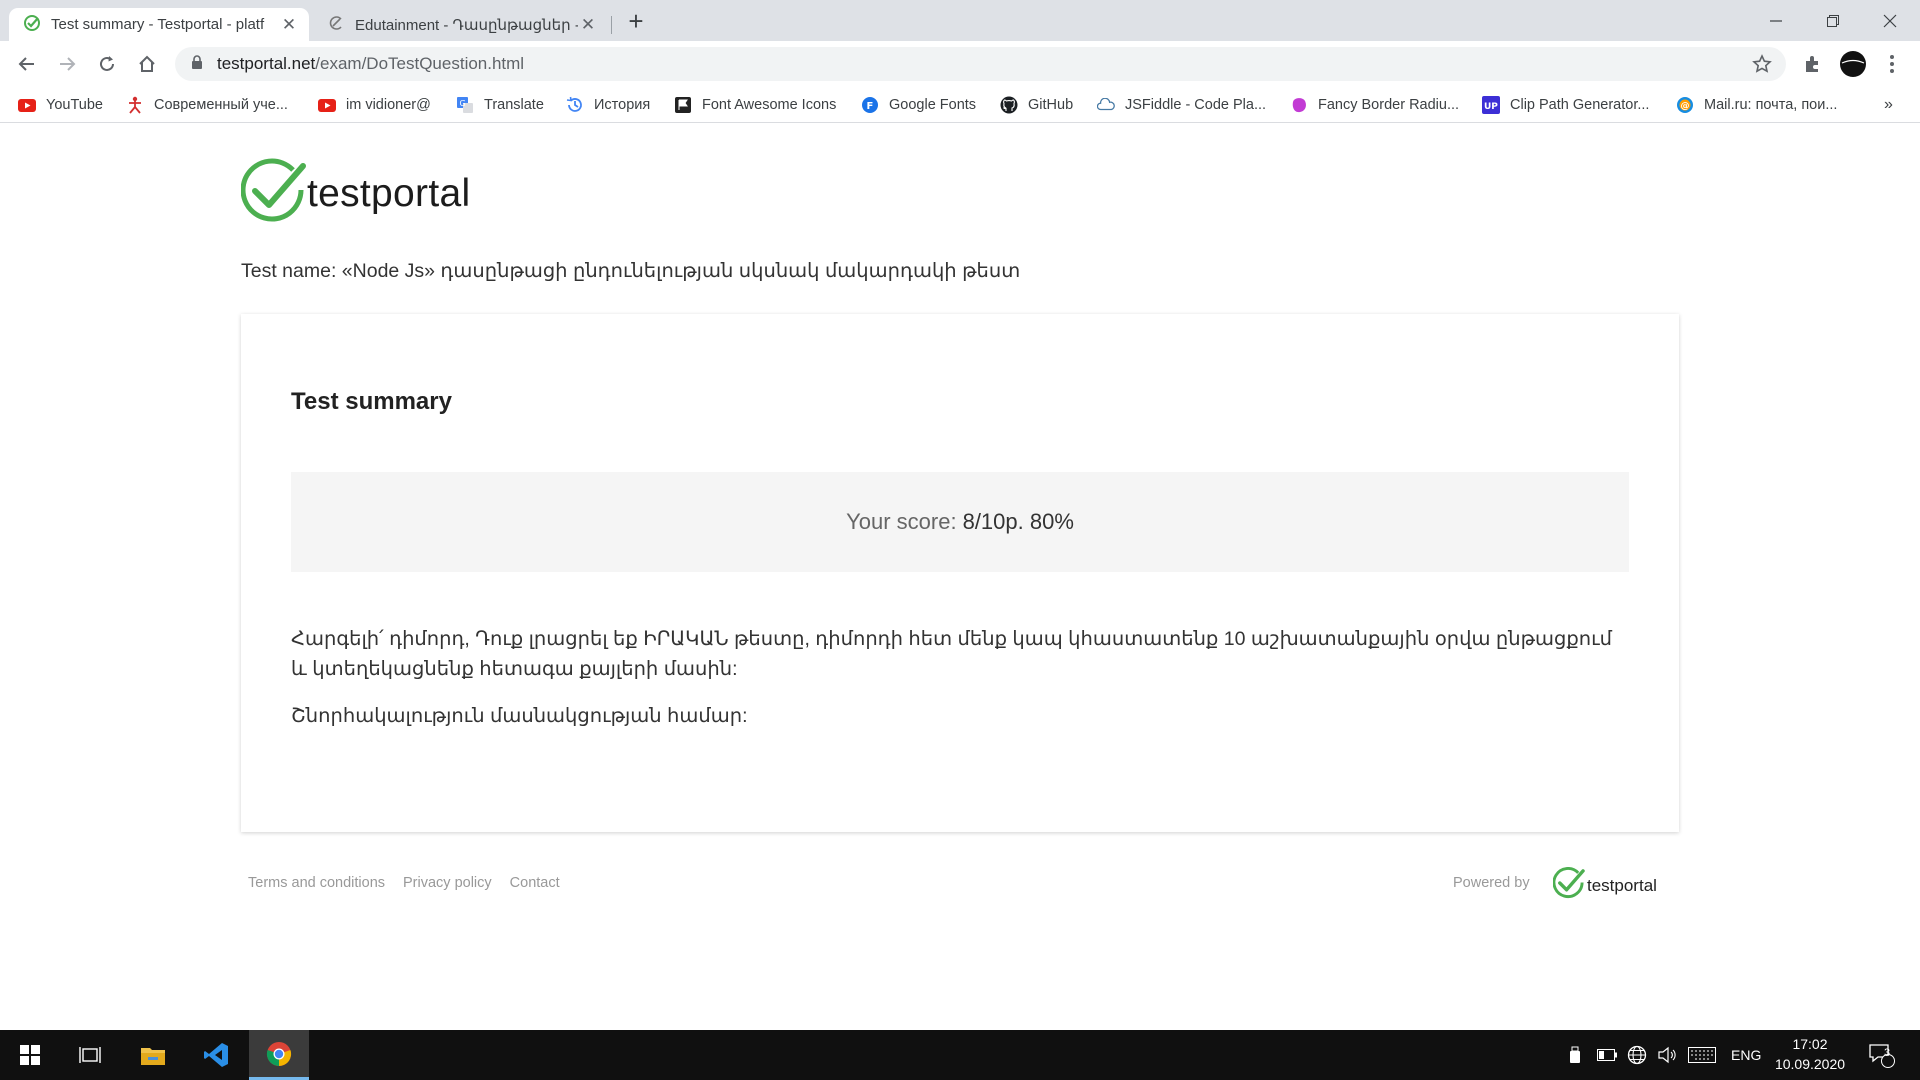 The width and height of the screenshot is (1920, 1080). I want to click on bookmark-label: История, so click(622, 105).